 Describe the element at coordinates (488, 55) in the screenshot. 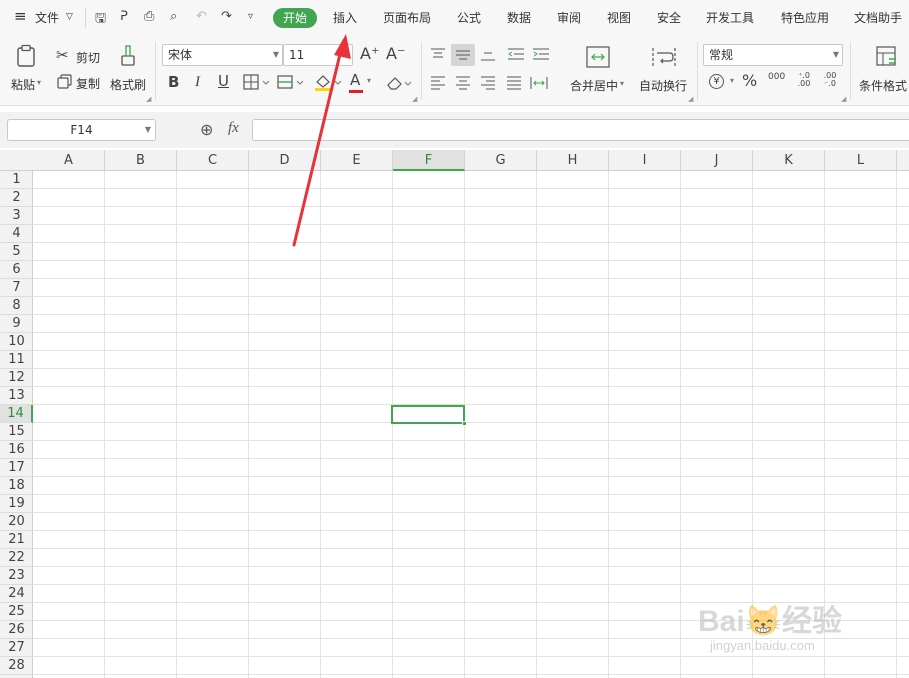

I see `align-bottom-icon` at that location.